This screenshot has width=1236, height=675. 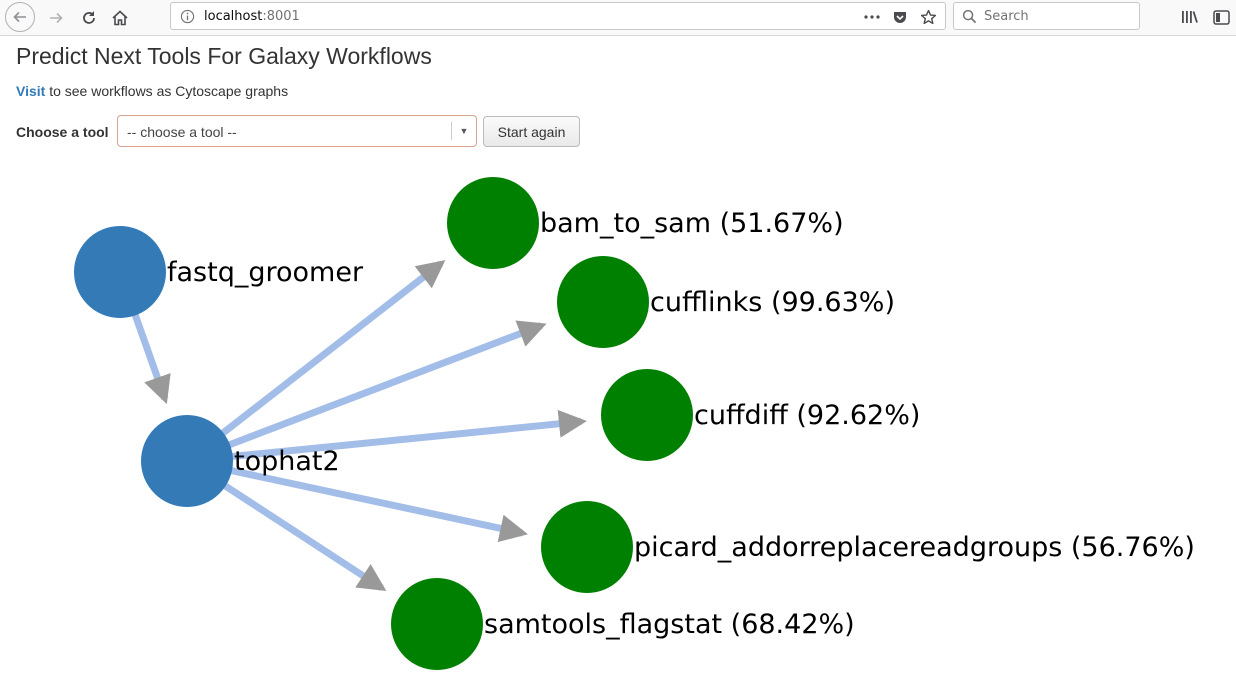 What do you see at coordinates (233, 16) in the screenshot?
I see `url-host: localhost` at bounding box center [233, 16].